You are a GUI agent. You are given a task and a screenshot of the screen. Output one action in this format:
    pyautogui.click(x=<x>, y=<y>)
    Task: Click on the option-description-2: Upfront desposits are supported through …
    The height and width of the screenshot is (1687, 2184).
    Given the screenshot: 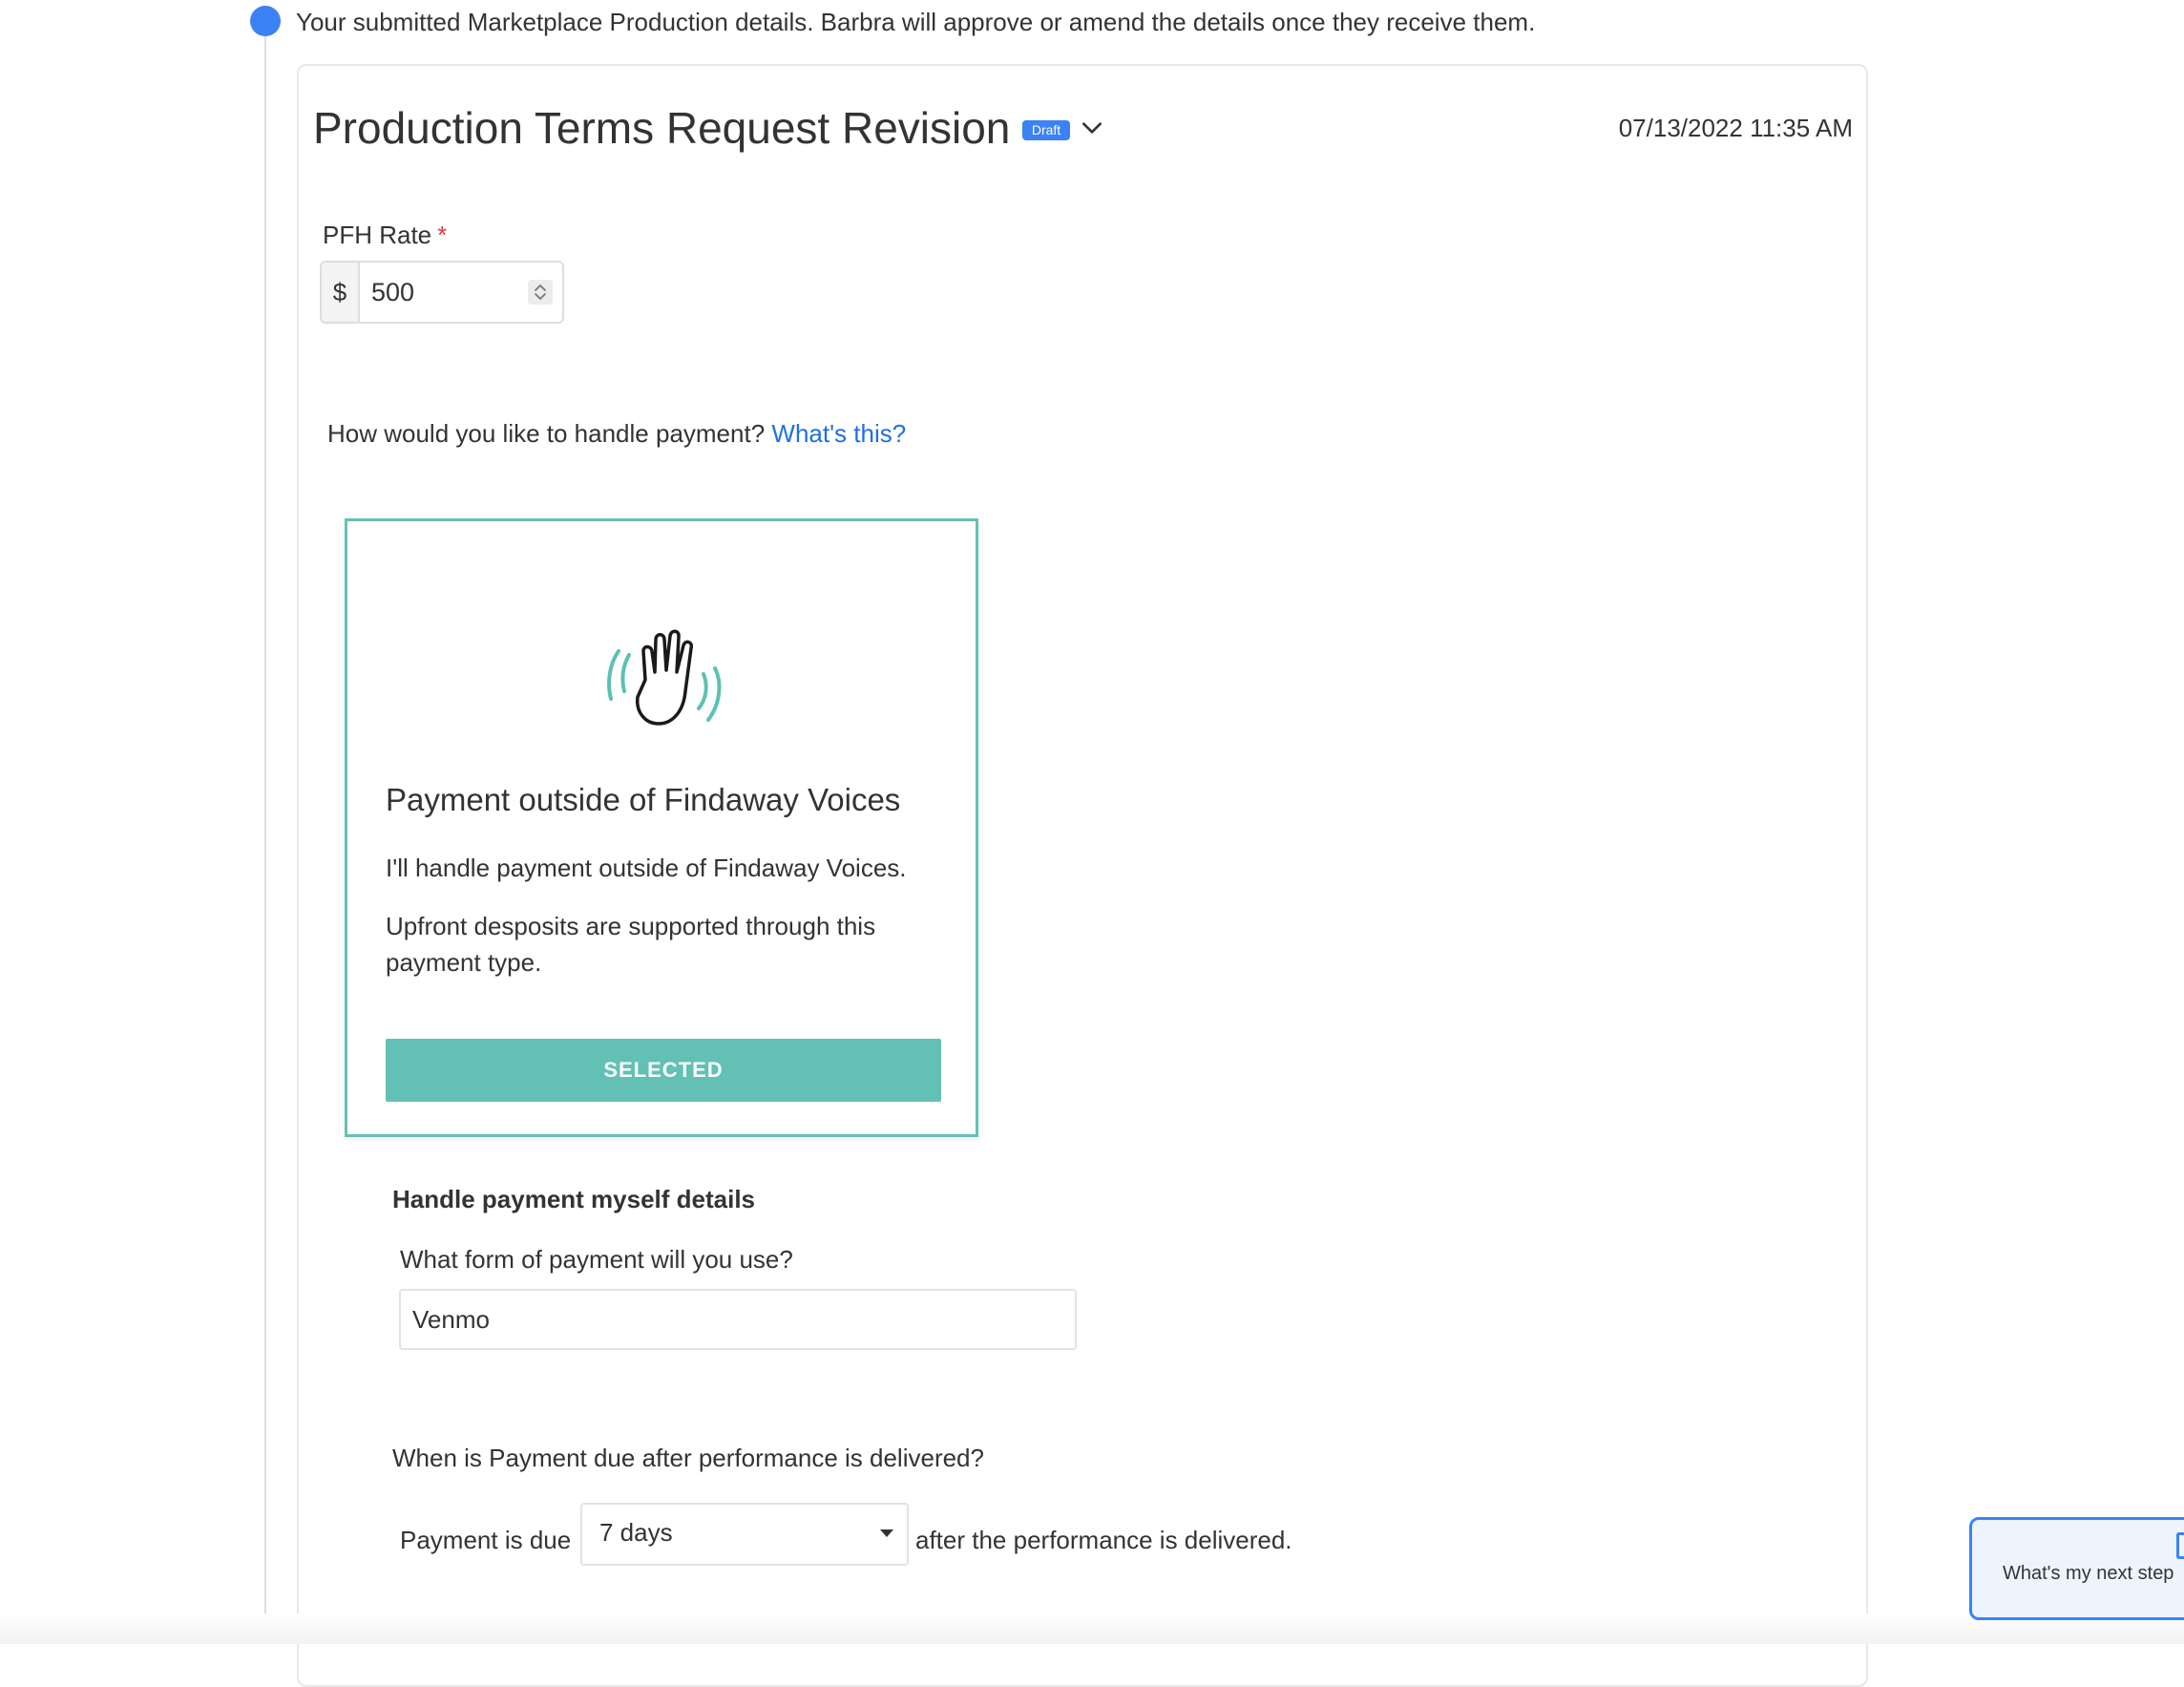 What is the action you would take?
    pyautogui.click(x=631, y=944)
    